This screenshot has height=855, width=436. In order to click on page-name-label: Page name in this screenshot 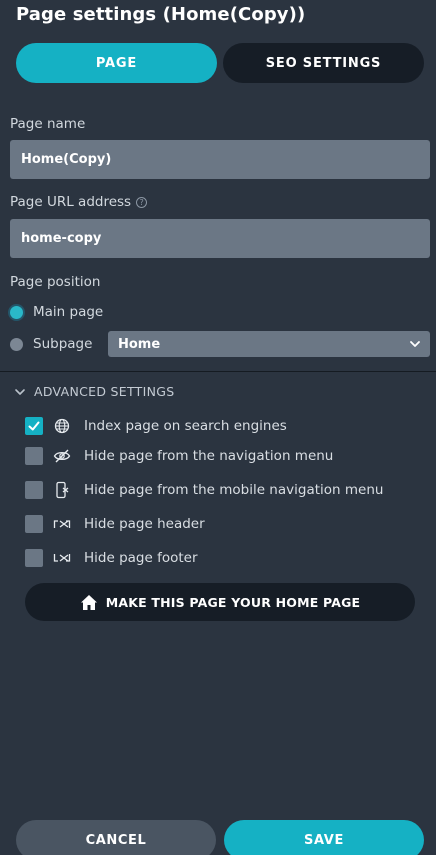, I will do `click(48, 124)`.